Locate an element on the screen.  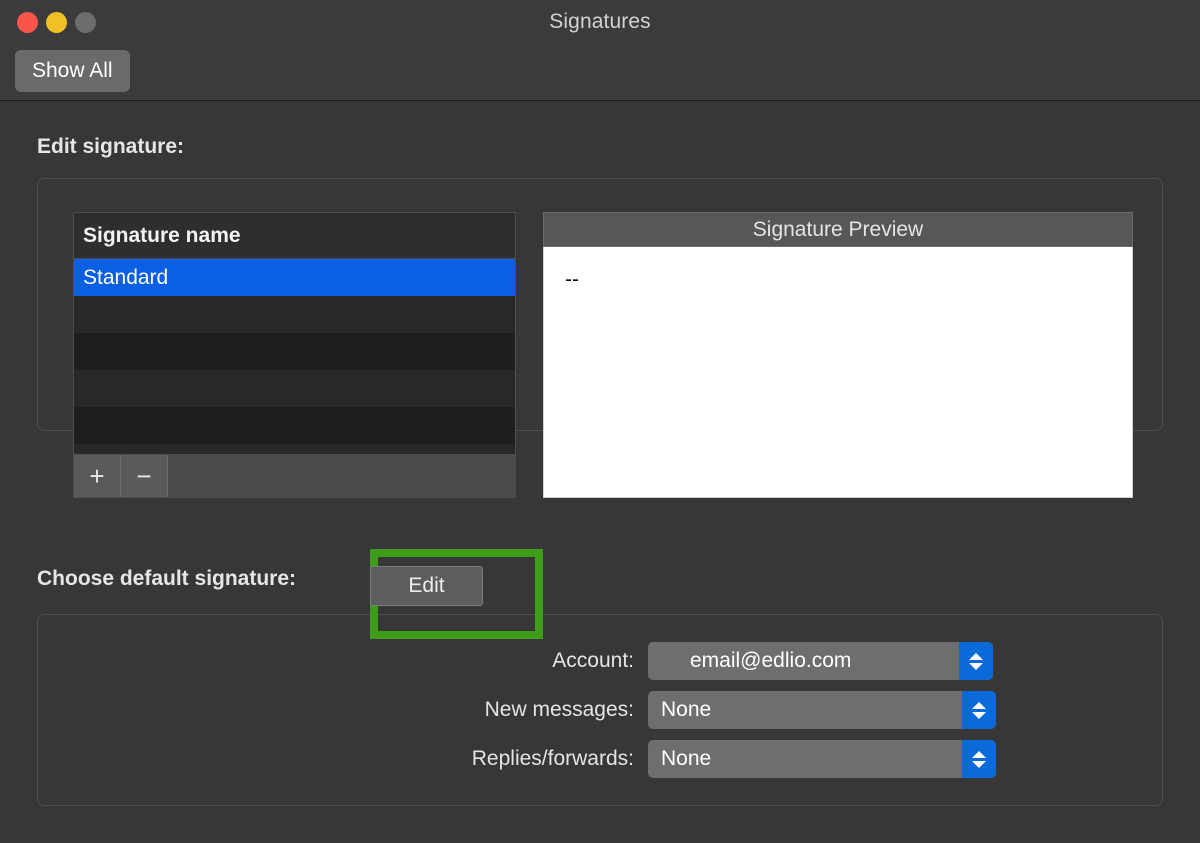
account-row: Account: email@edlio.com is located at coordinates (601, 661).